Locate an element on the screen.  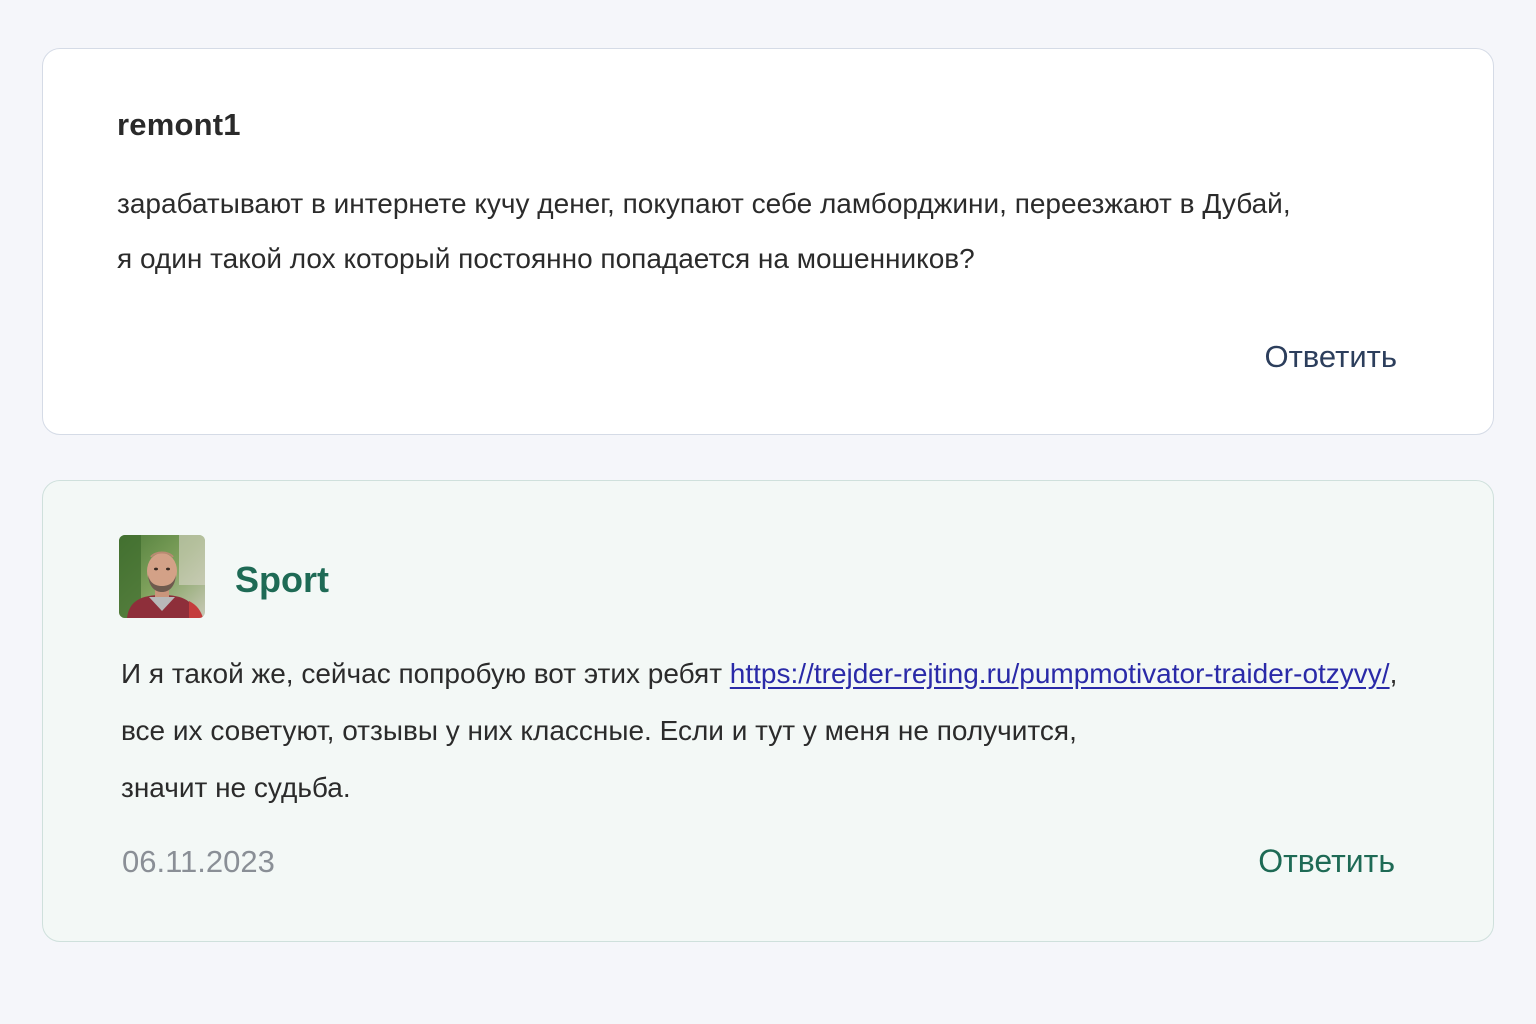
avatar-photo-icon is located at coordinates (162, 576).